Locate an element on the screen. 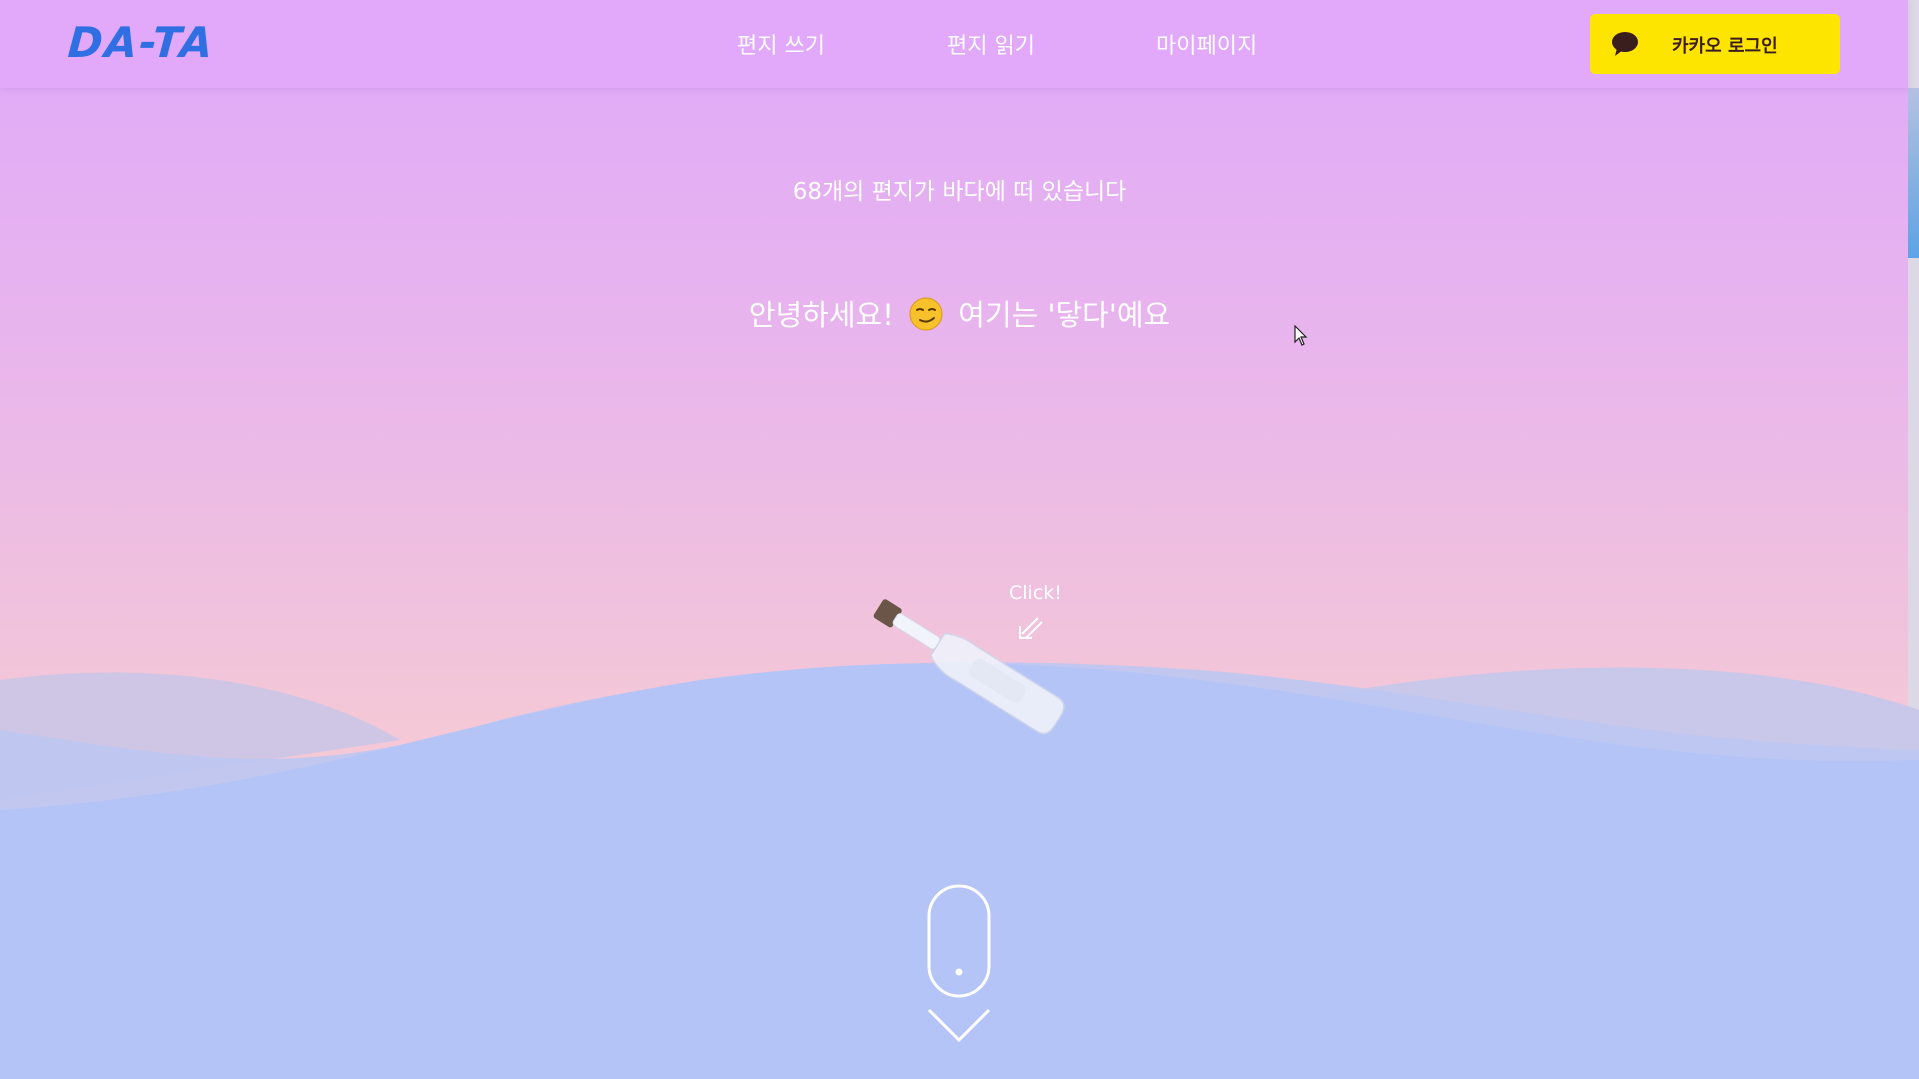  top-nav-bar: DA-TA 편지 쓰기 편지 읽기 마이페이지 카카오 로그인 is located at coordinates (954, 44).